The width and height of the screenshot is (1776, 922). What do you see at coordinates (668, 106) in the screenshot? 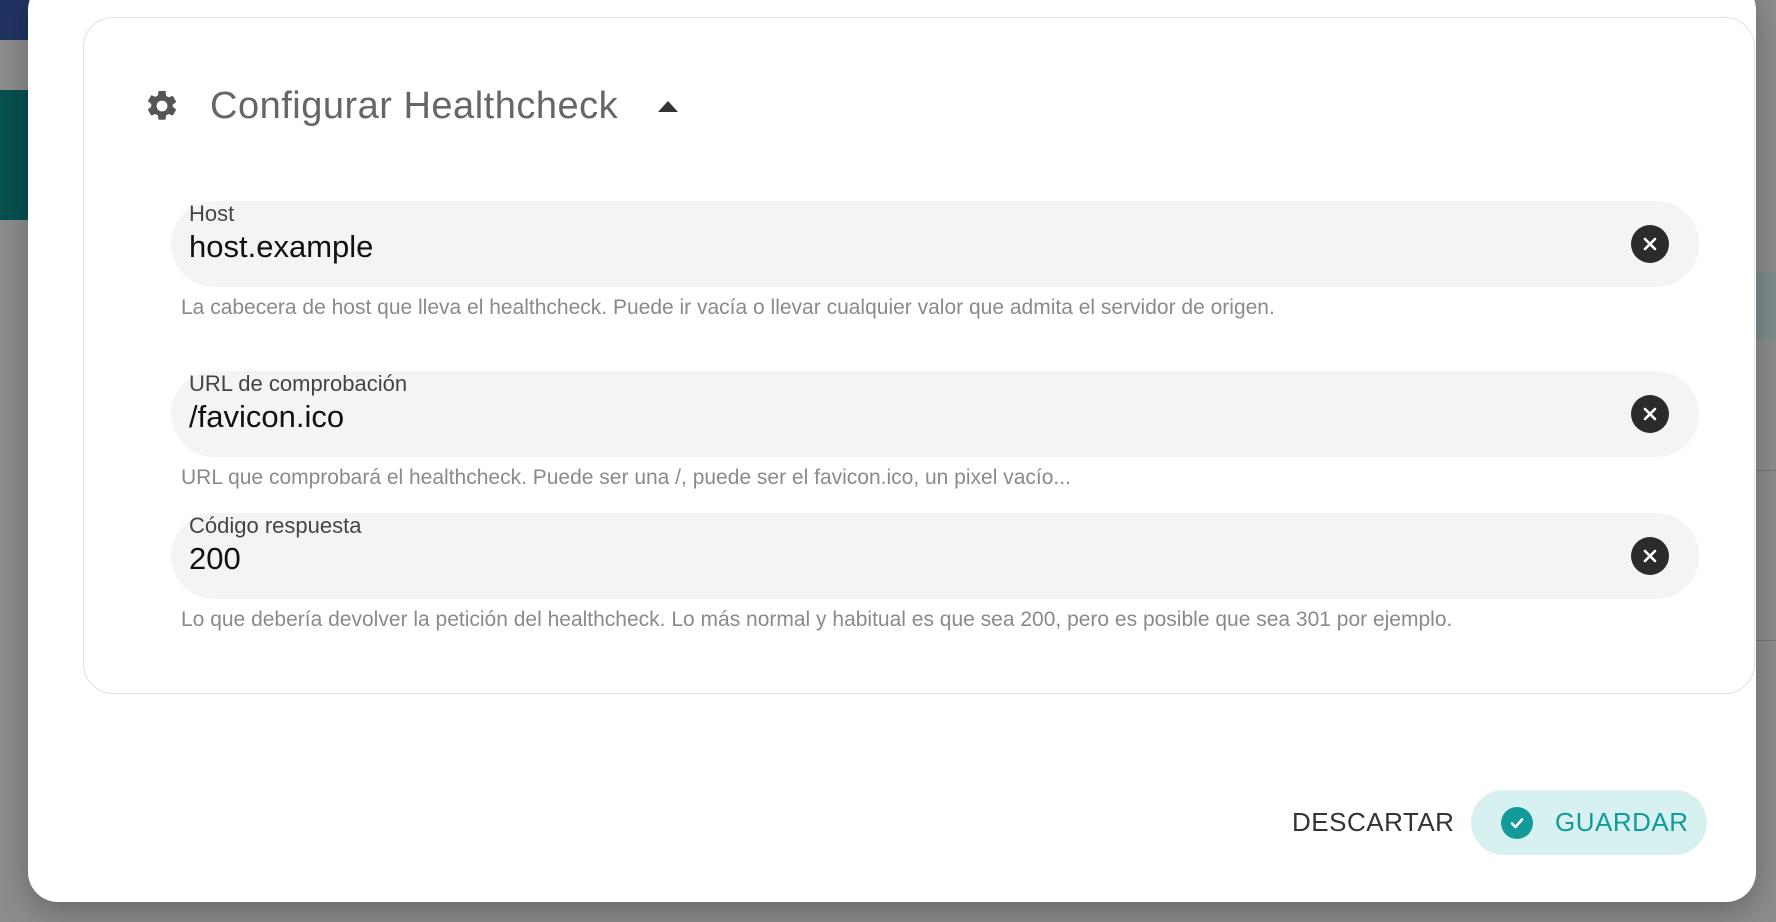
I see `caret-up-icon` at bounding box center [668, 106].